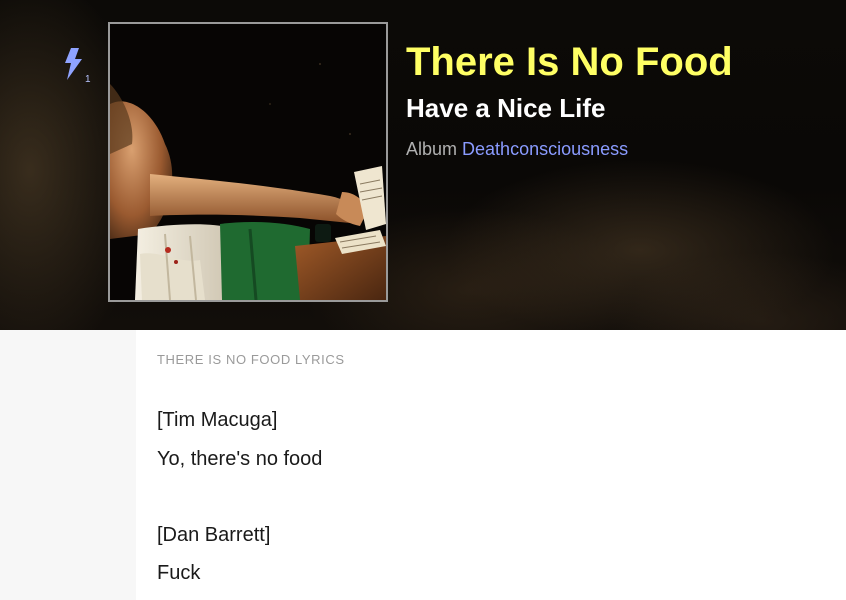 This screenshot has height=600, width=846. What do you see at coordinates (73, 64) in the screenshot?
I see `lightning-bolt-icon` at bounding box center [73, 64].